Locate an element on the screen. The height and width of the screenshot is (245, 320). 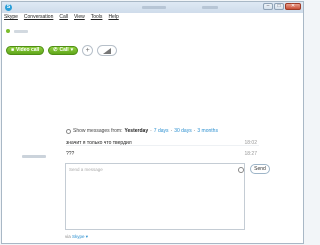
minimize-button: – is located at coordinates (268, 6).